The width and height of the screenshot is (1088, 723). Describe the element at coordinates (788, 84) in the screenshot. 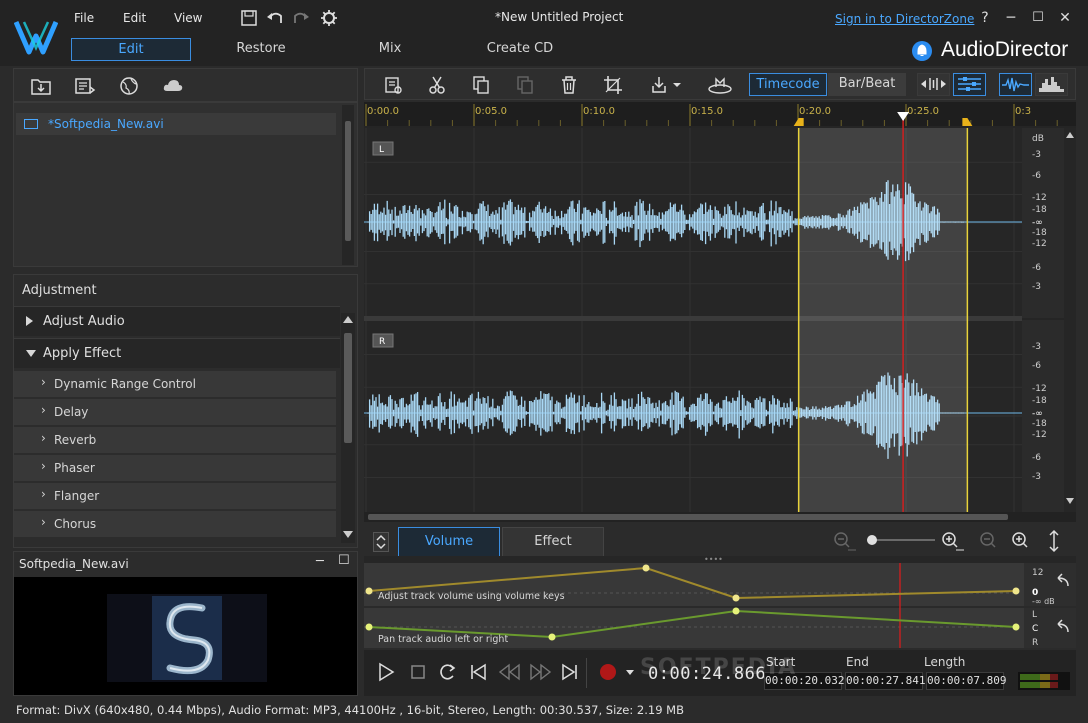

I see `timecode-toggle: Timecode` at that location.